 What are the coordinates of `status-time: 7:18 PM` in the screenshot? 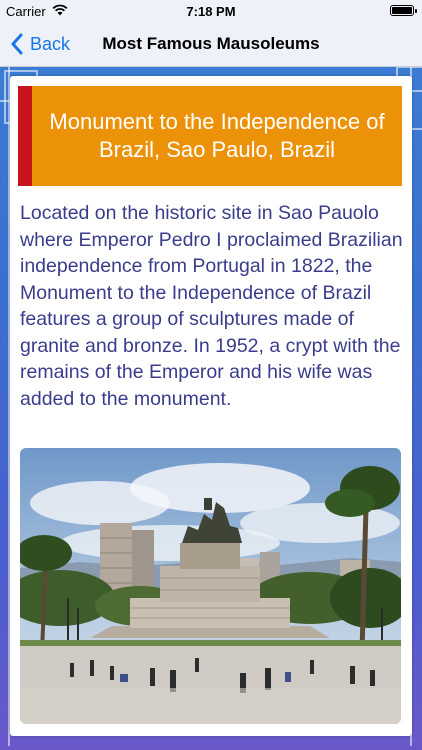 It's located at (211, 11).